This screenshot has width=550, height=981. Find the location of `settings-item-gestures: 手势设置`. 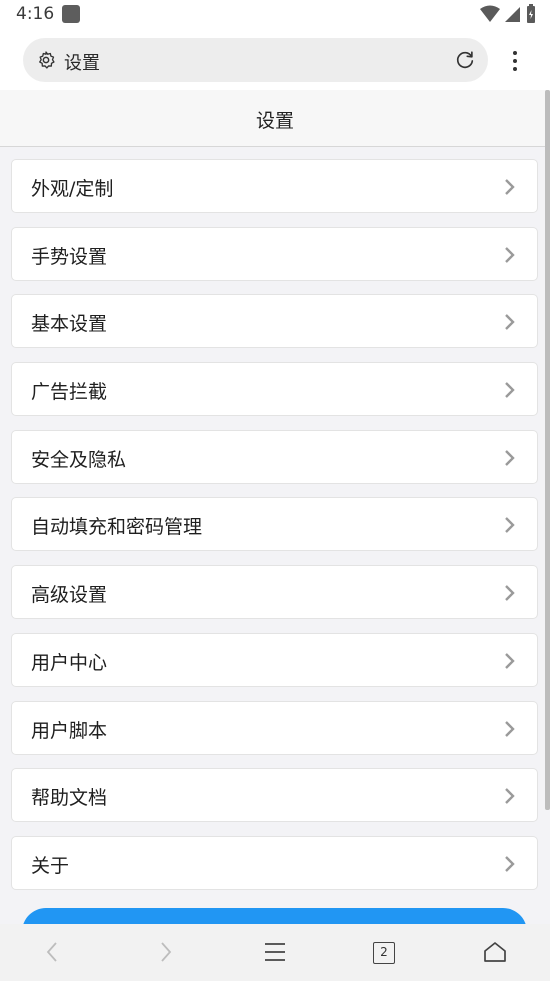

settings-item-gestures: 手势设置 is located at coordinates (274, 253).